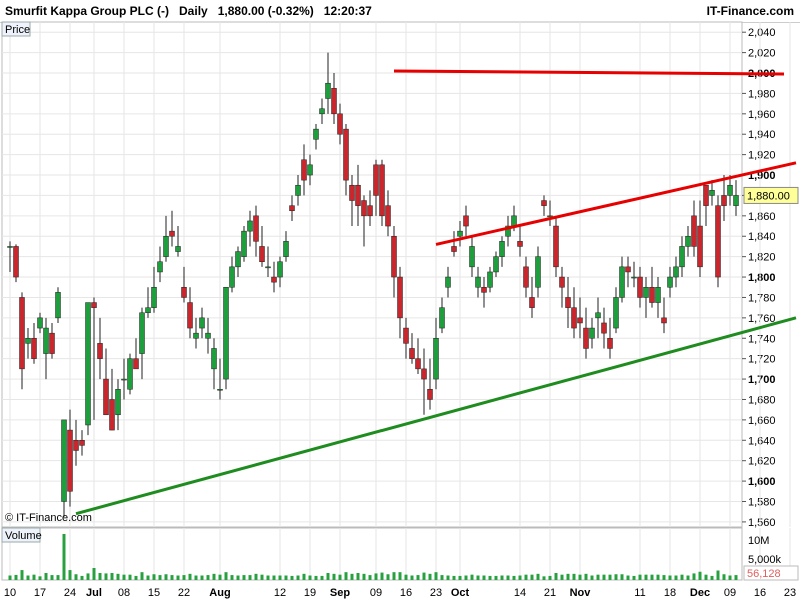 The width and height of the screenshot is (800, 600). What do you see at coordinates (10, 593) in the screenshot?
I see `x-tick-label: 10` at bounding box center [10, 593].